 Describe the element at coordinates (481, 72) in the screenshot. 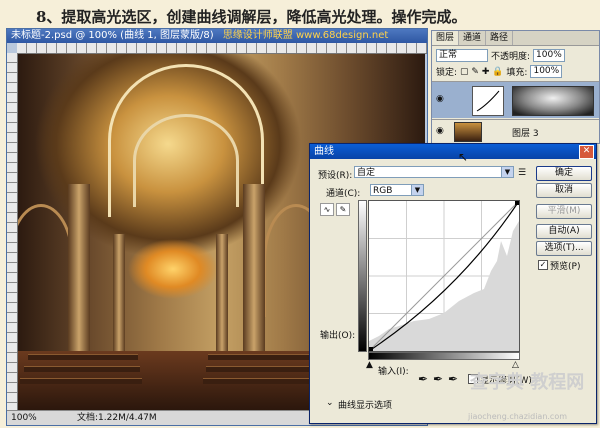

I see `lock-icons: ▢ ✎ ✚ 🔒` at that location.